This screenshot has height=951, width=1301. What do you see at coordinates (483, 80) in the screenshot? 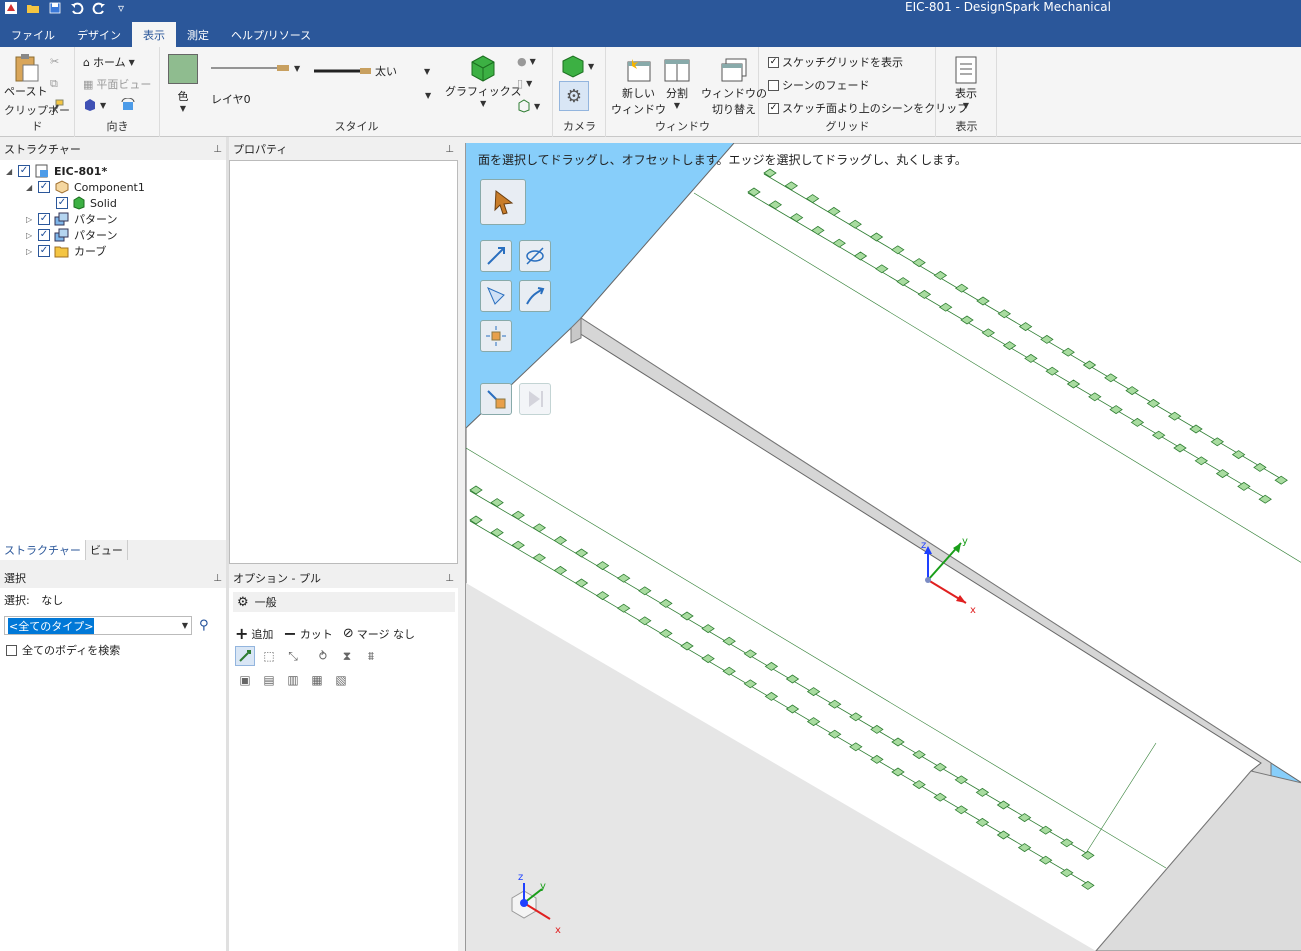
I see `graphics-button: グラフィックス ▼` at bounding box center [483, 80].